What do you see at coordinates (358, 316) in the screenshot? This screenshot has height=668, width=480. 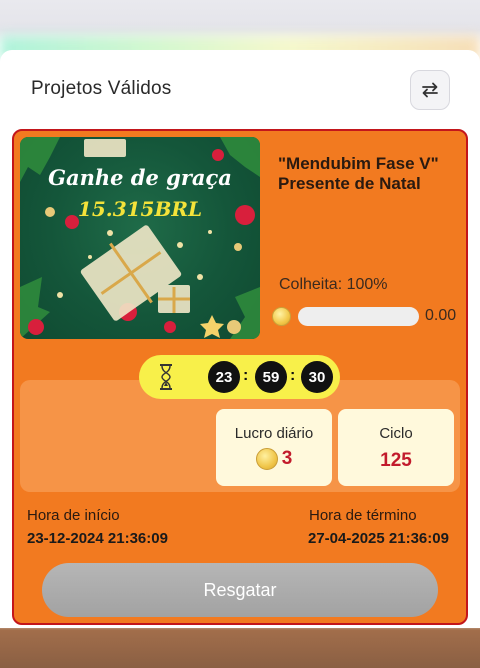 I see `harvest-progress-bar` at bounding box center [358, 316].